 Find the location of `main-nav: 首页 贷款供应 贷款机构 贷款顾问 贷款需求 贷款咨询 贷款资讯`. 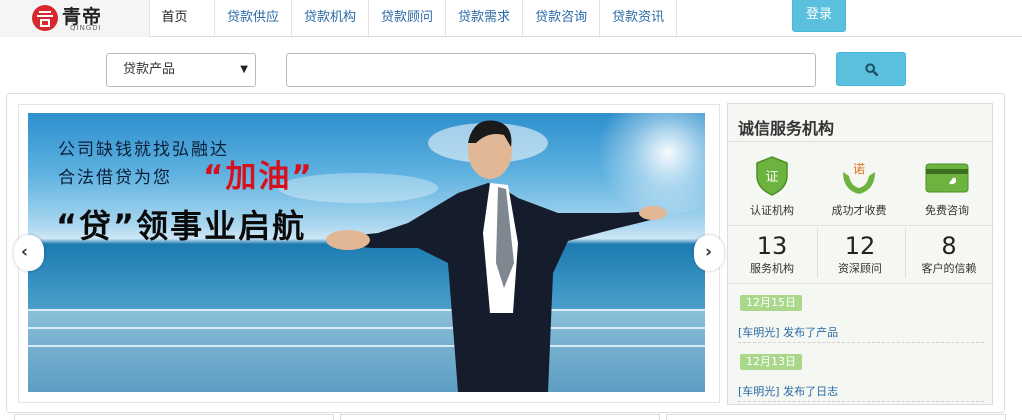

main-nav: 首页 贷款供应 贷款机构 贷款顾问 贷款需求 贷款咨询 贷款资讯 is located at coordinates (406, 18).